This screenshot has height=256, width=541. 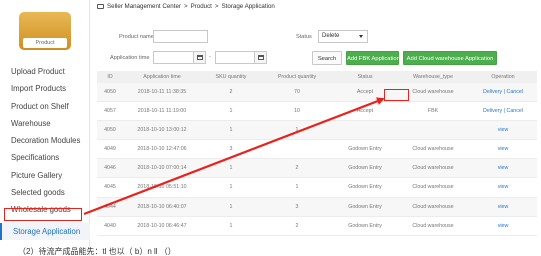 What do you see at coordinates (297, 111) in the screenshot?
I see `cell-product-quantity: 10` at bounding box center [297, 111].